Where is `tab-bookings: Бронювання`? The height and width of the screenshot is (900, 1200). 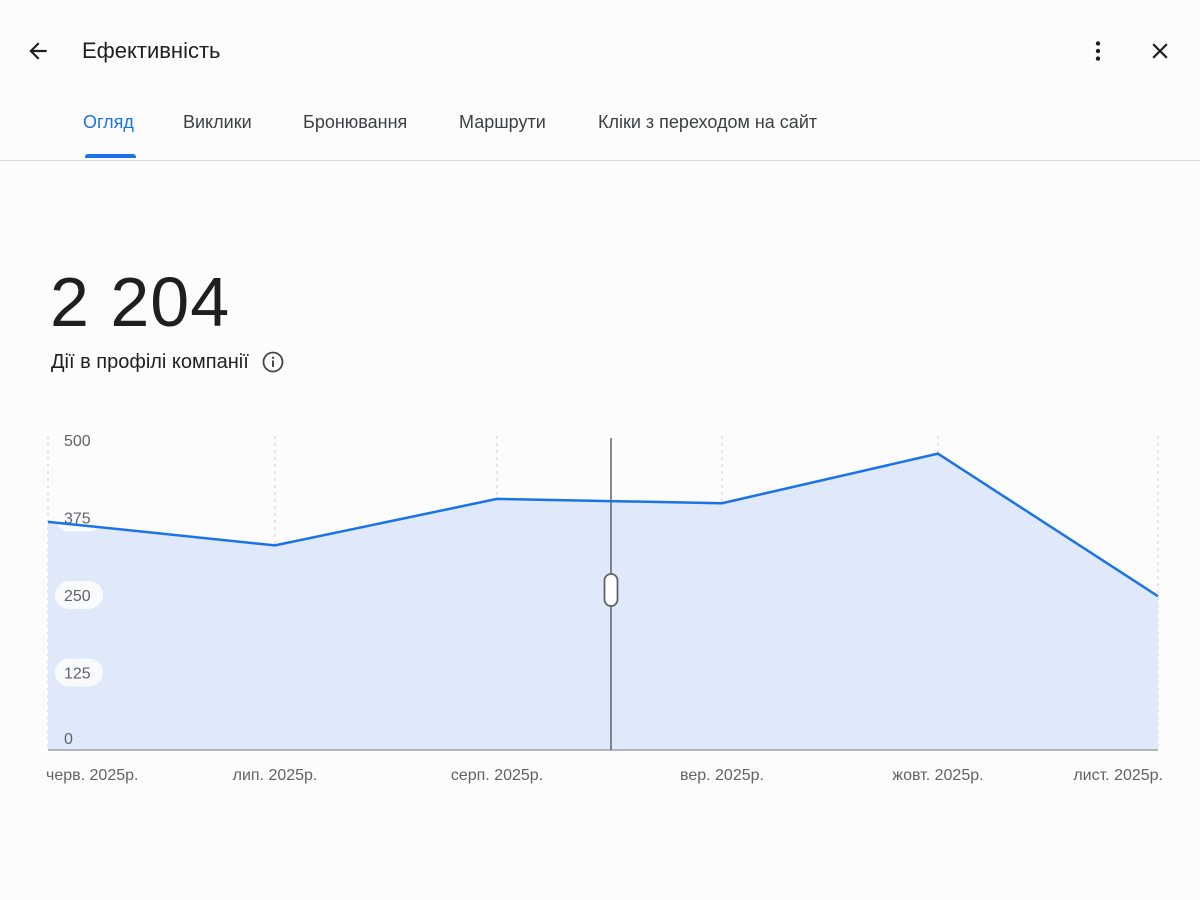
tab-bookings: Бронювання is located at coordinates (355, 135).